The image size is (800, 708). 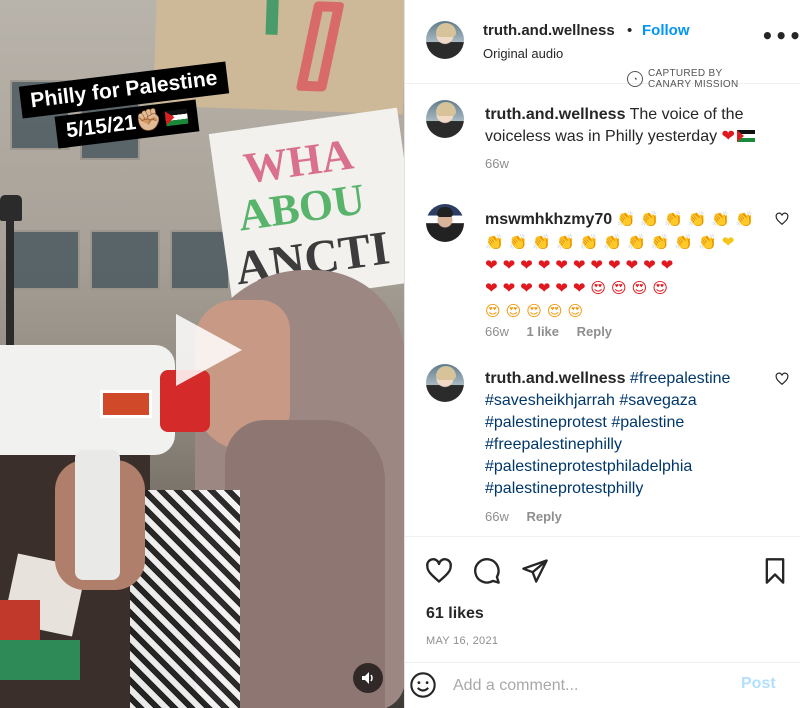 I want to click on comment-icon, so click(x=487, y=571).